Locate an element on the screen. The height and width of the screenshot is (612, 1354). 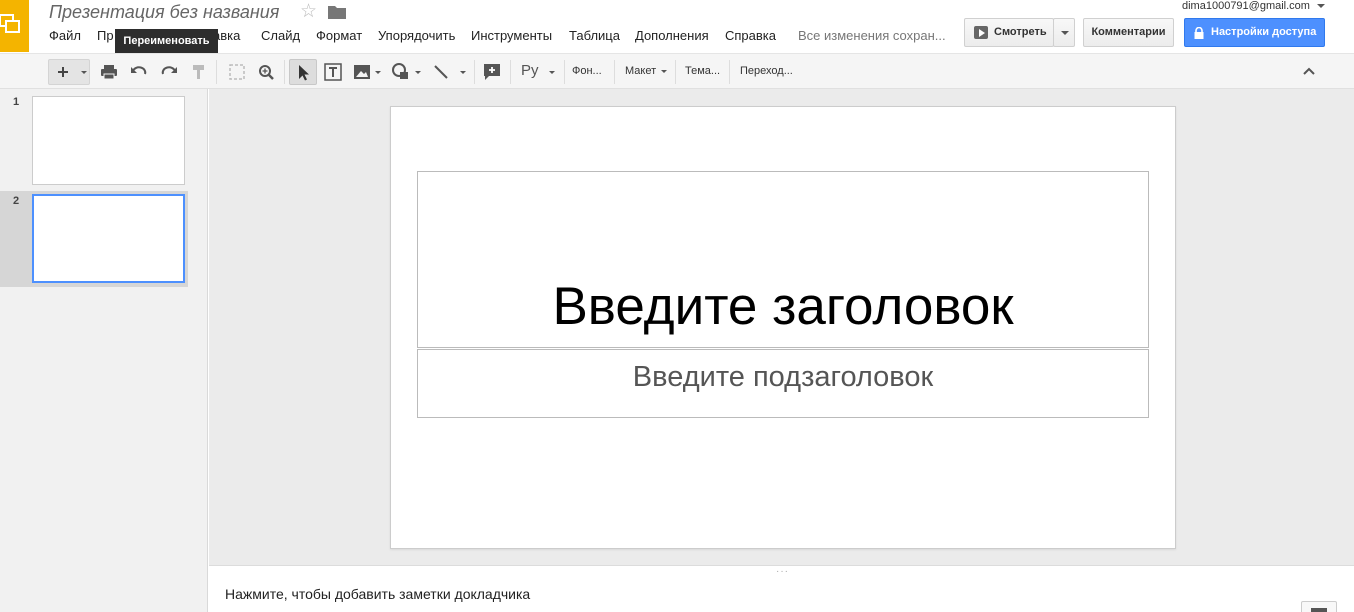
menu-file: Файл is located at coordinates (65, 35).